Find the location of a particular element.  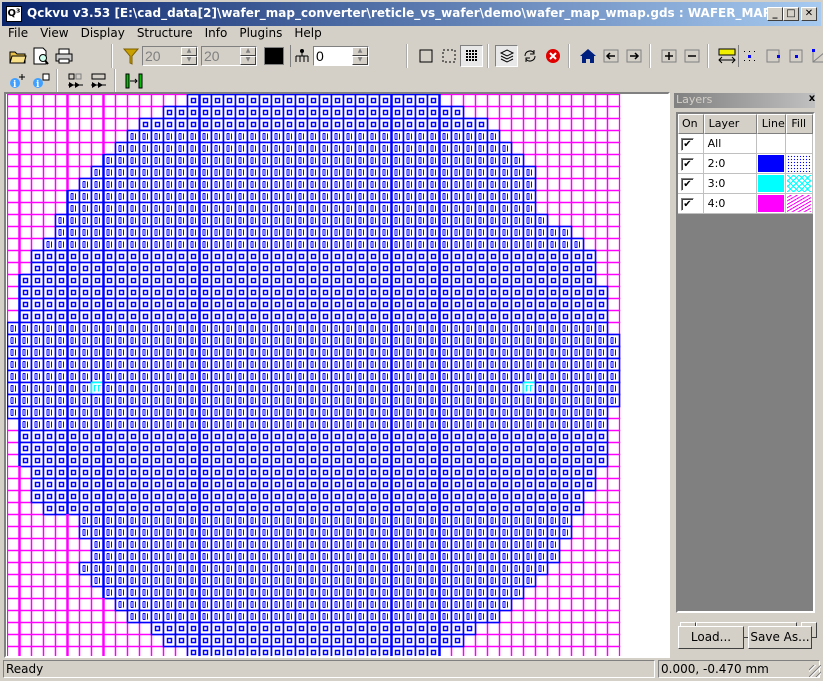

filter-max-value: 20 is located at coordinates (221, 56).